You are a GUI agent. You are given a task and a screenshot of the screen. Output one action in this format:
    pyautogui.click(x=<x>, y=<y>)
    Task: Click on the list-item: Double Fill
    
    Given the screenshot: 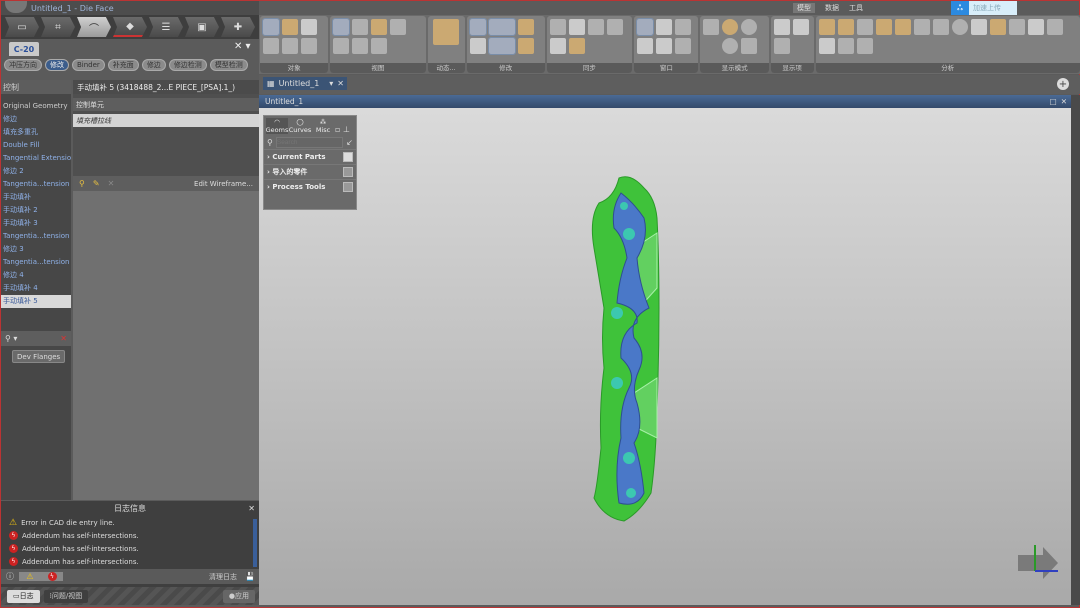 What is the action you would take?
    pyautogui.click(x=36, y=145)
    